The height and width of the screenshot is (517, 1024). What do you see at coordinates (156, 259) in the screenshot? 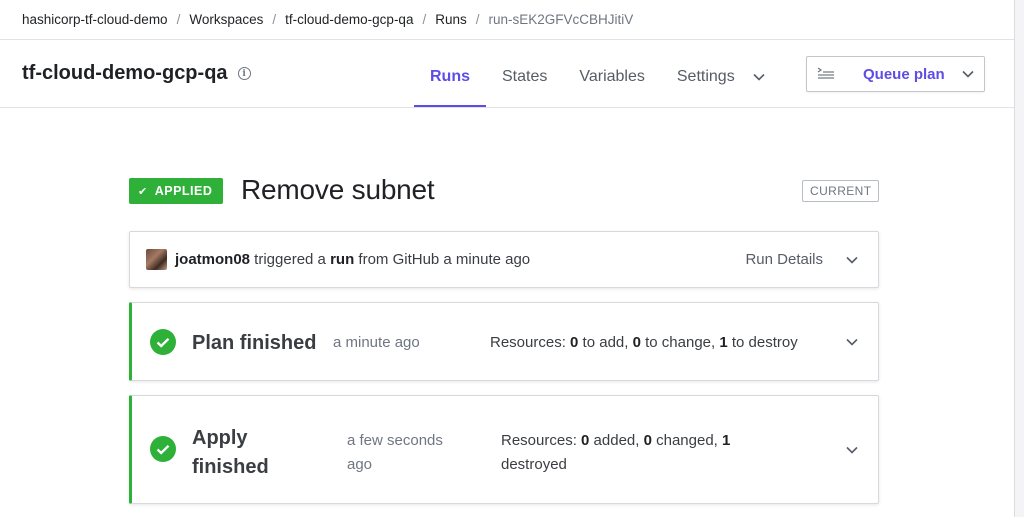
I see `avatar` at bounding box center [156, 259].